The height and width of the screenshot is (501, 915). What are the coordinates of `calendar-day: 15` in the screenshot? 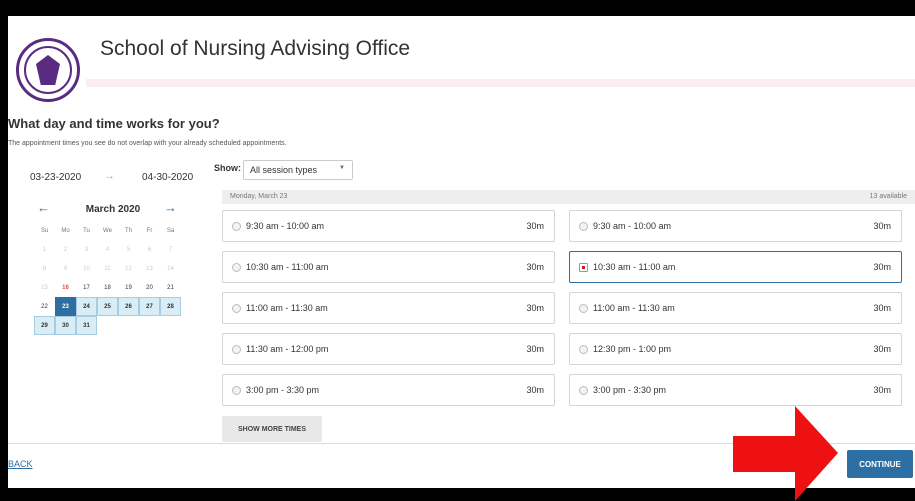 It's located at (44, 287).